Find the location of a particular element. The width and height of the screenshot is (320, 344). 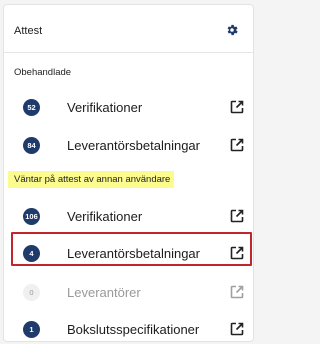

count-badge: 1 is located at coordinates (31, 329).